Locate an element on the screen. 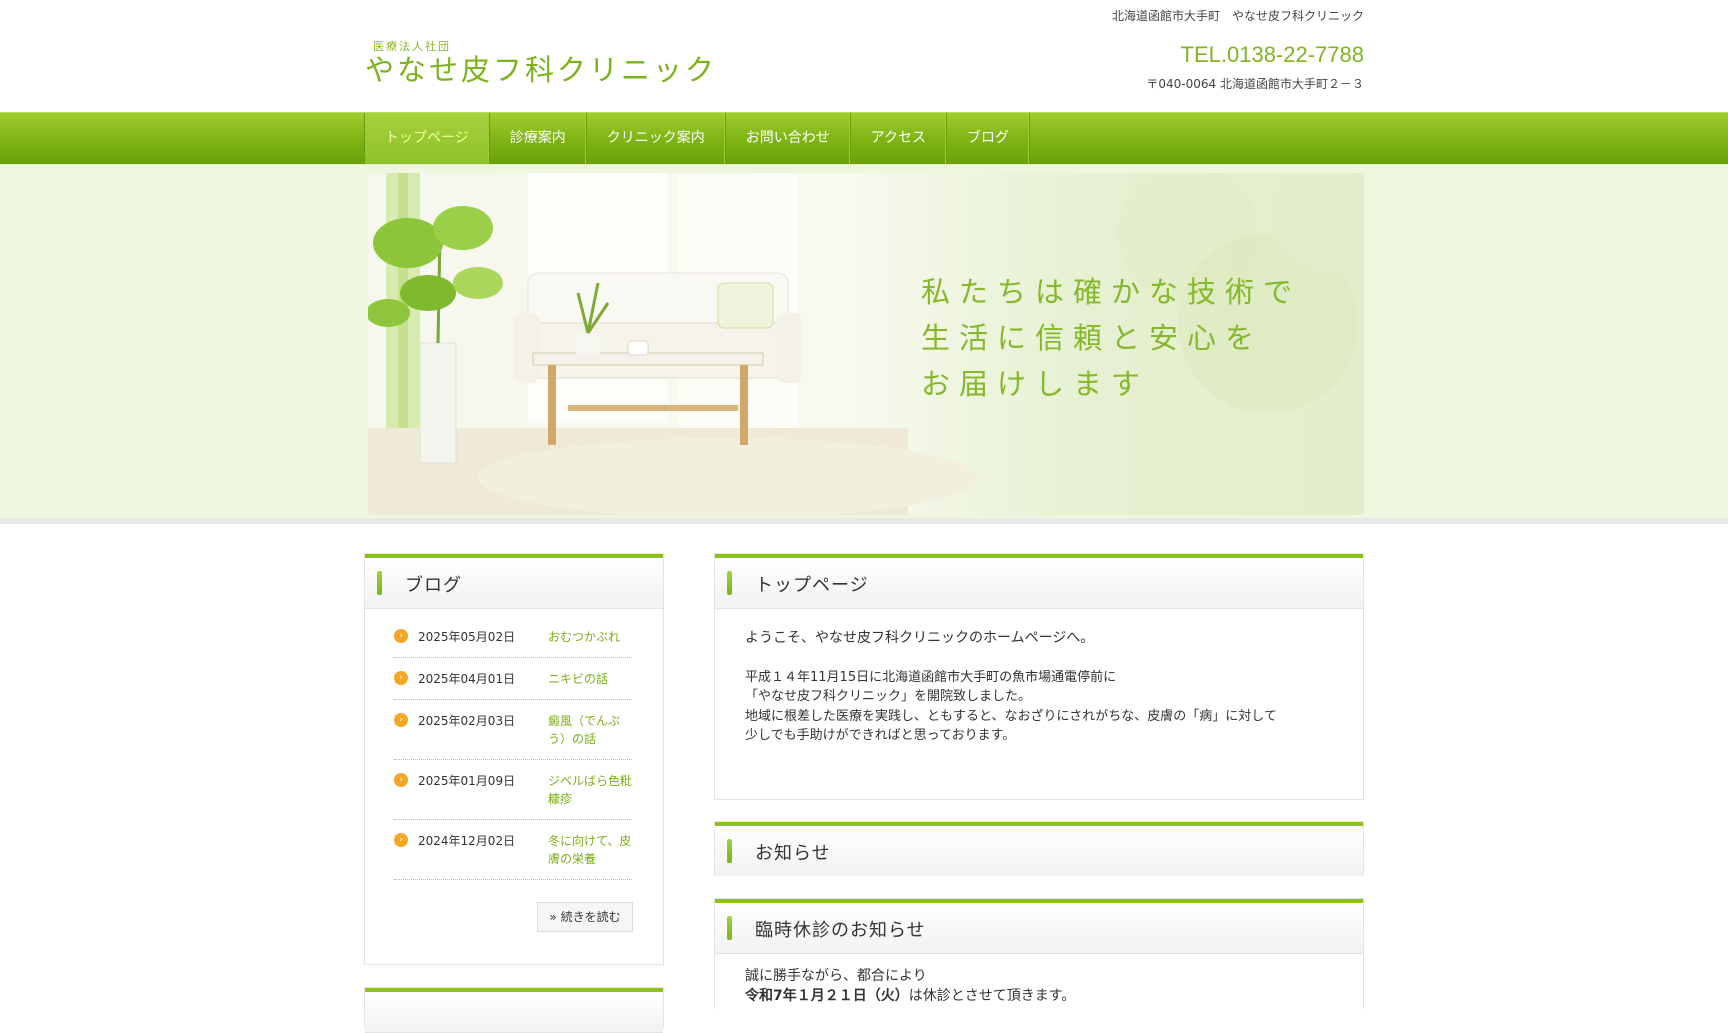 The height and width of the screenshot is (1033, 1728). list-item: › 2025年01月09日 ジベルばら色粃糠疹 is located at coordinates (513, 790).